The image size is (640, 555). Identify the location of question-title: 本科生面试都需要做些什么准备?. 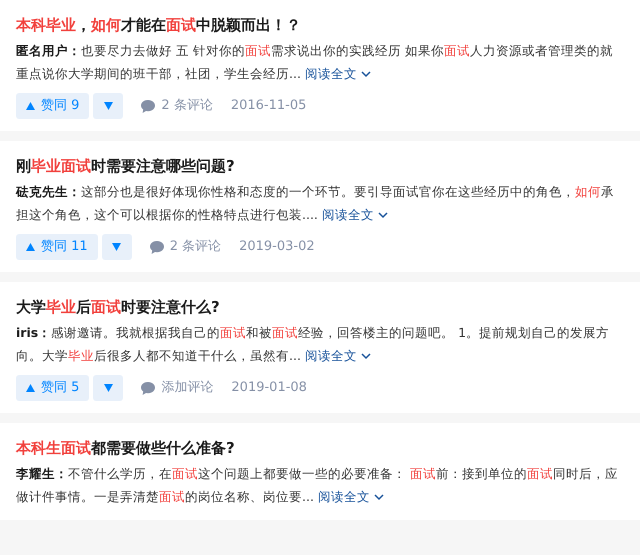
(320, 448).